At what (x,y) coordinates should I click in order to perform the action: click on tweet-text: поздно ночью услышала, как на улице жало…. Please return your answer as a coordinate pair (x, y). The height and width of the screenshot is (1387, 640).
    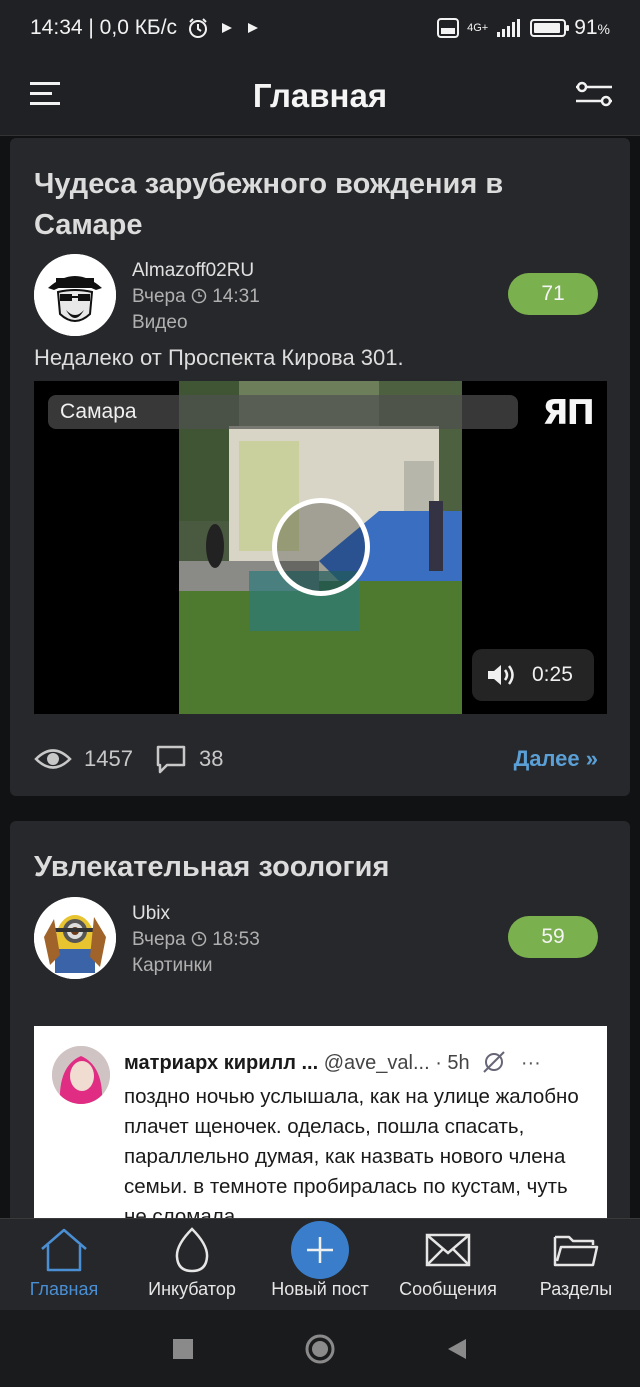
    Looking at the image, I should click on (351, 1151).